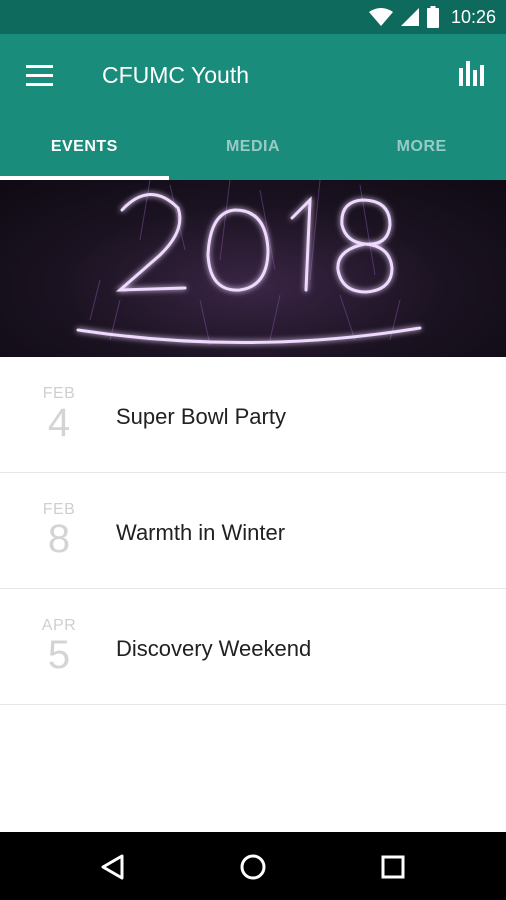  Describe the element at coordinates (253, 17) in the screenshot. I see `status-bar: 10:26` at that location.